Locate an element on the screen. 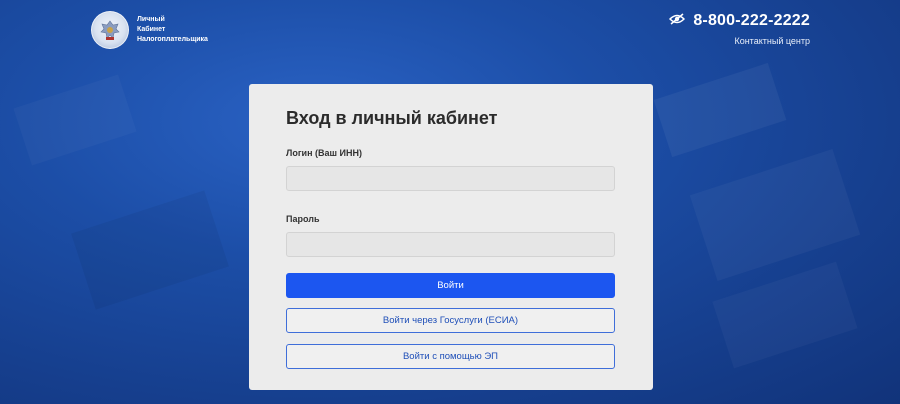 This screenshot has height=404, width=900. phone-row: 8-800-222-2222 is located at coordinates (739, 21).